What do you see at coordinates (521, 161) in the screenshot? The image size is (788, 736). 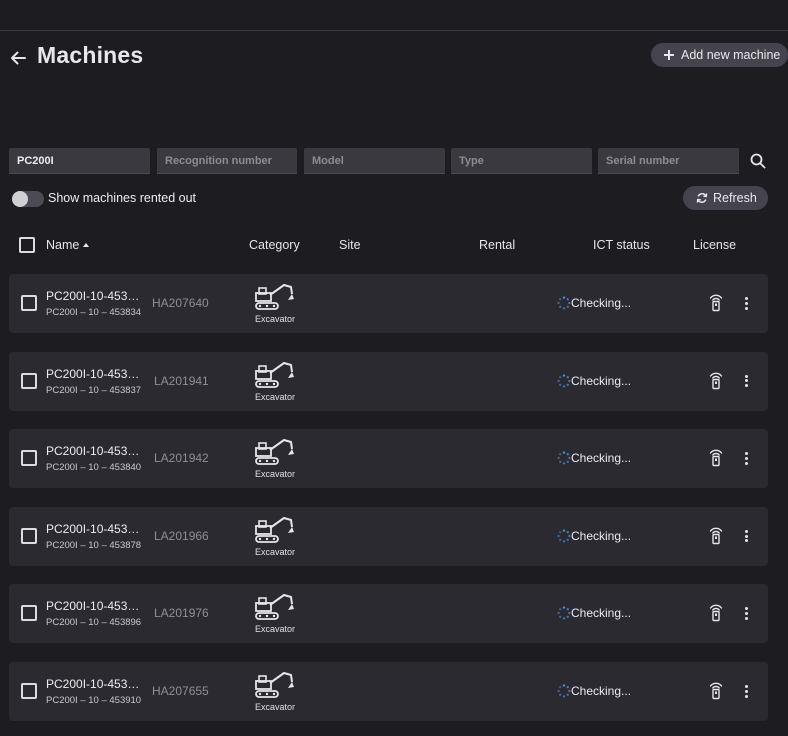 I see `type-filter-input` at bounding box center [521, 161].